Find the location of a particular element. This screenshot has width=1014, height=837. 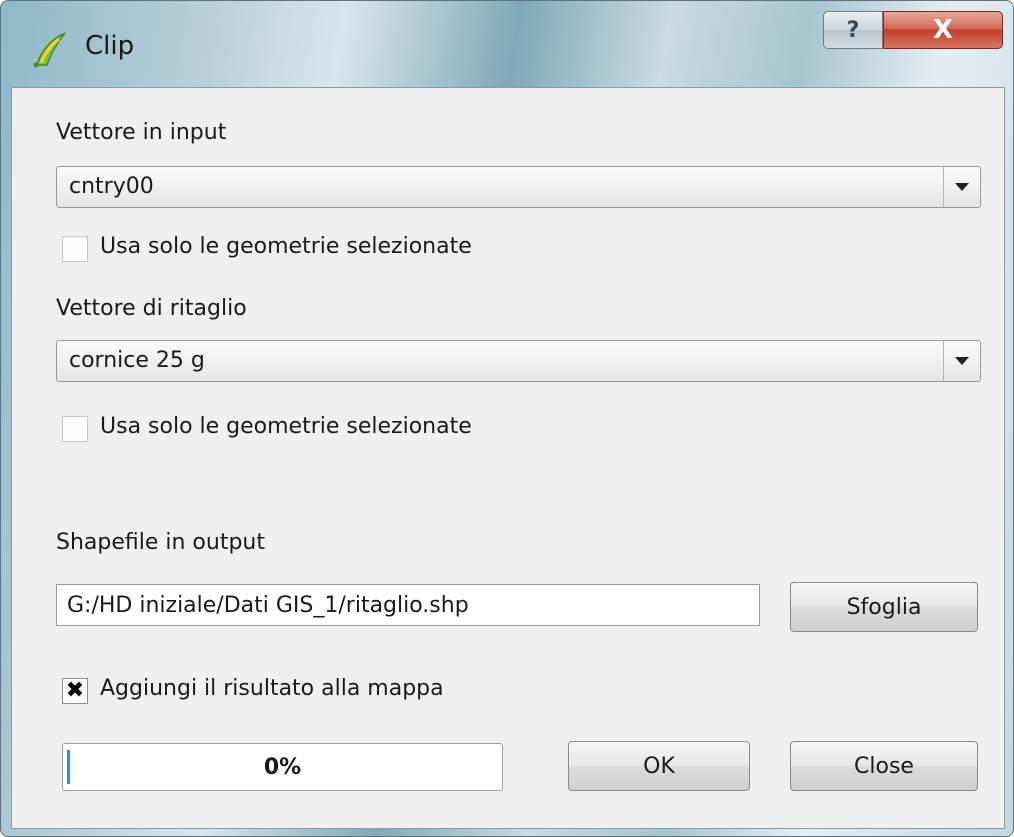

close-icon: X is located at coordinates (943, 30).